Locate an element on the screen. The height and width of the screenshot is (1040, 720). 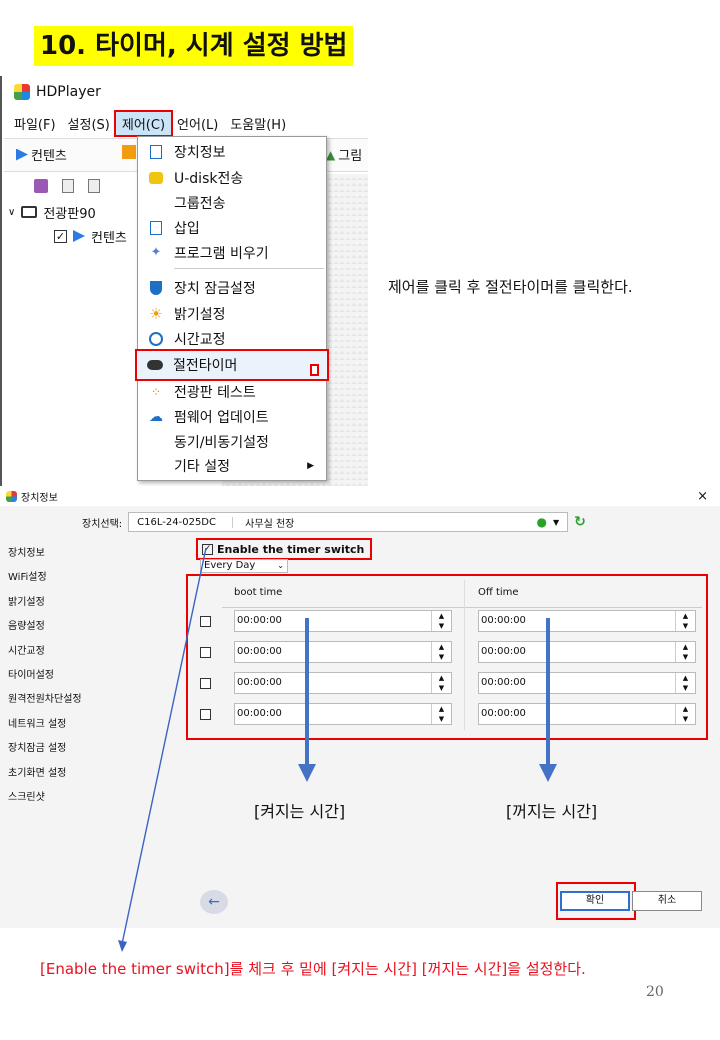
menu-help: 도움말(H) is located at coordinates (258, 123).